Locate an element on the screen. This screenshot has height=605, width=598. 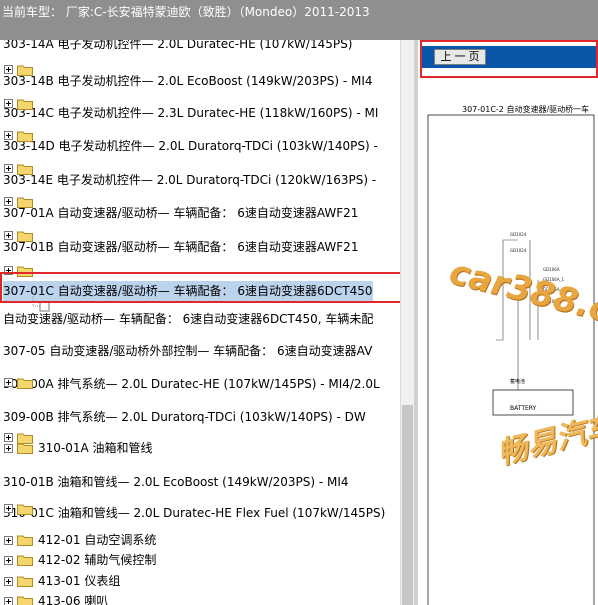
tree-item: 413-01 仪表组 is located at coordinates (79, 581).